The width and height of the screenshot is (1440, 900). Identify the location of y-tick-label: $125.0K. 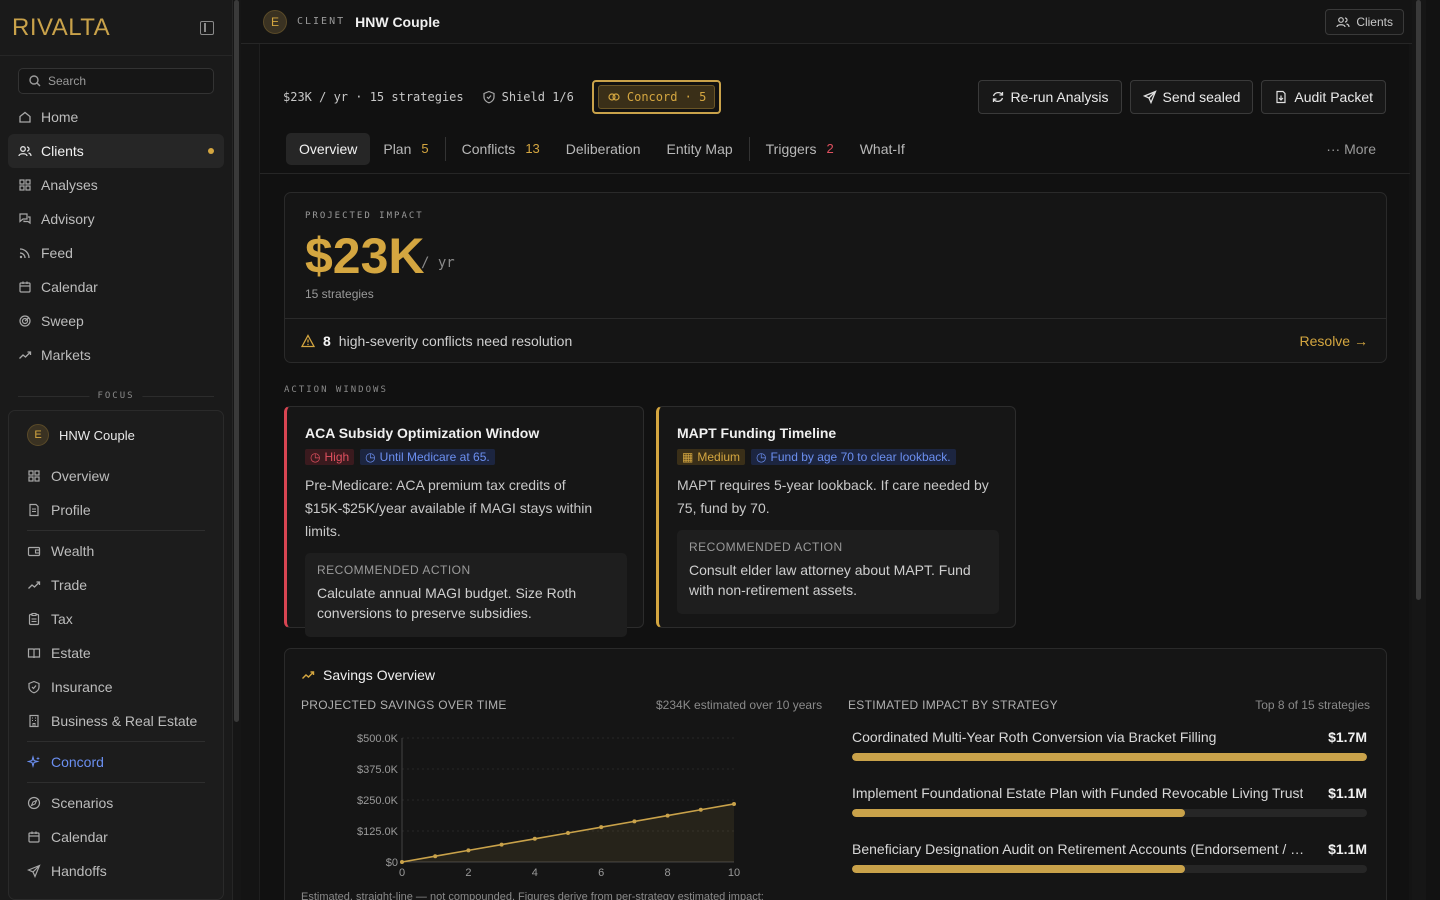
(378, 832).